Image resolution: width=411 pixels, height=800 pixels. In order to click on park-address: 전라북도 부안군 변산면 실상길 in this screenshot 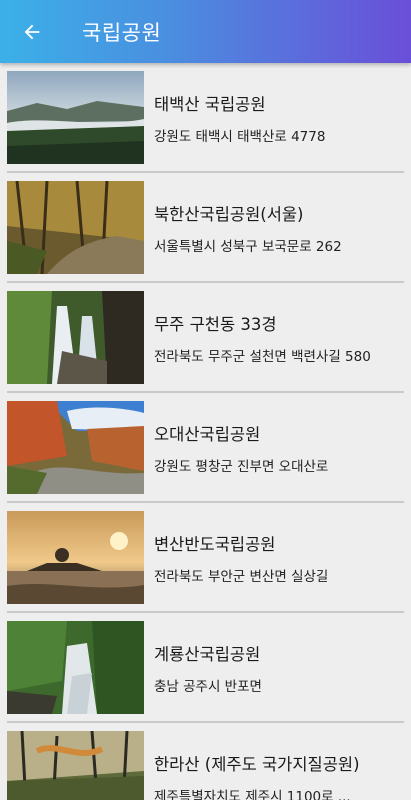, I will do `click(241, 577)`.